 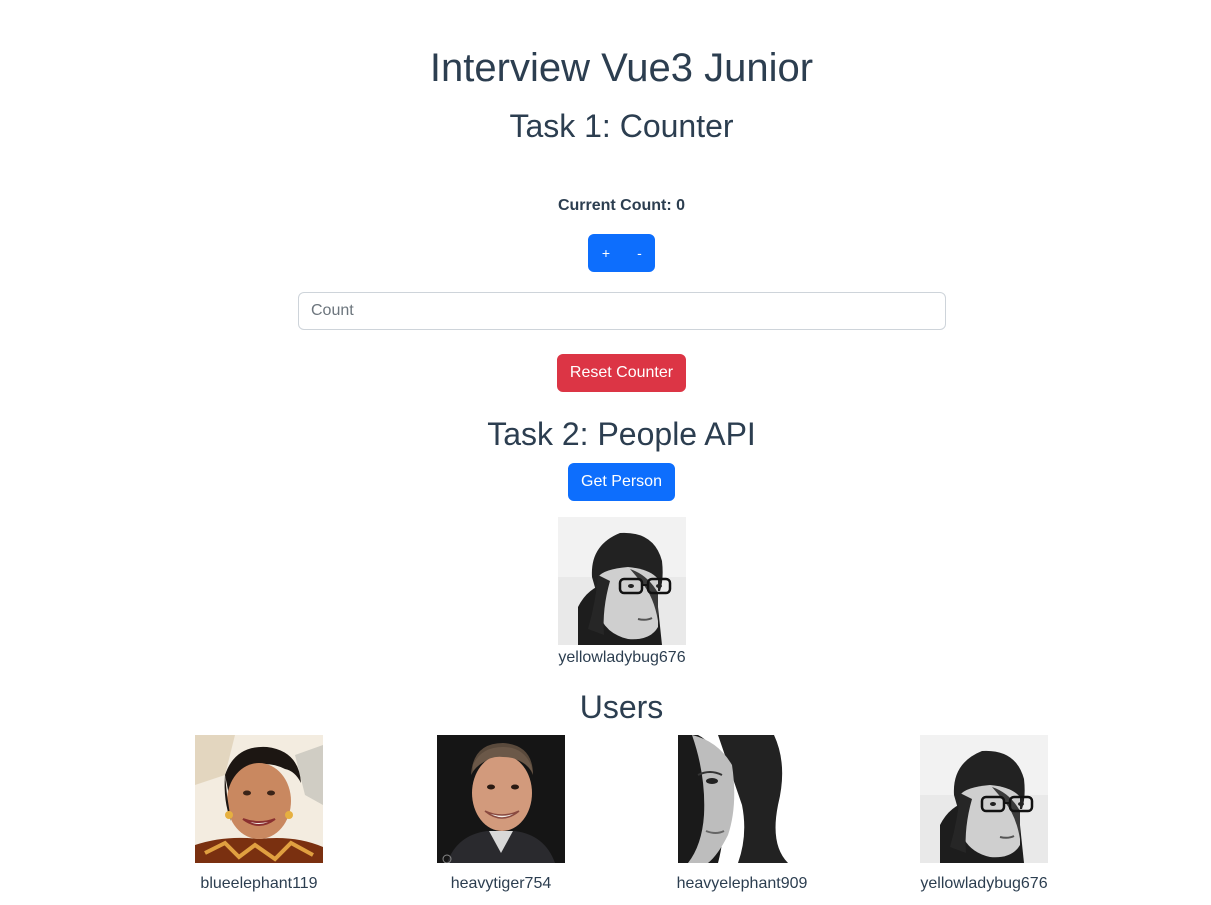 What do you see at coordinates (639, 253) in the screenshot?
I see `decrement-button: -` at bounding box center [639, 253].